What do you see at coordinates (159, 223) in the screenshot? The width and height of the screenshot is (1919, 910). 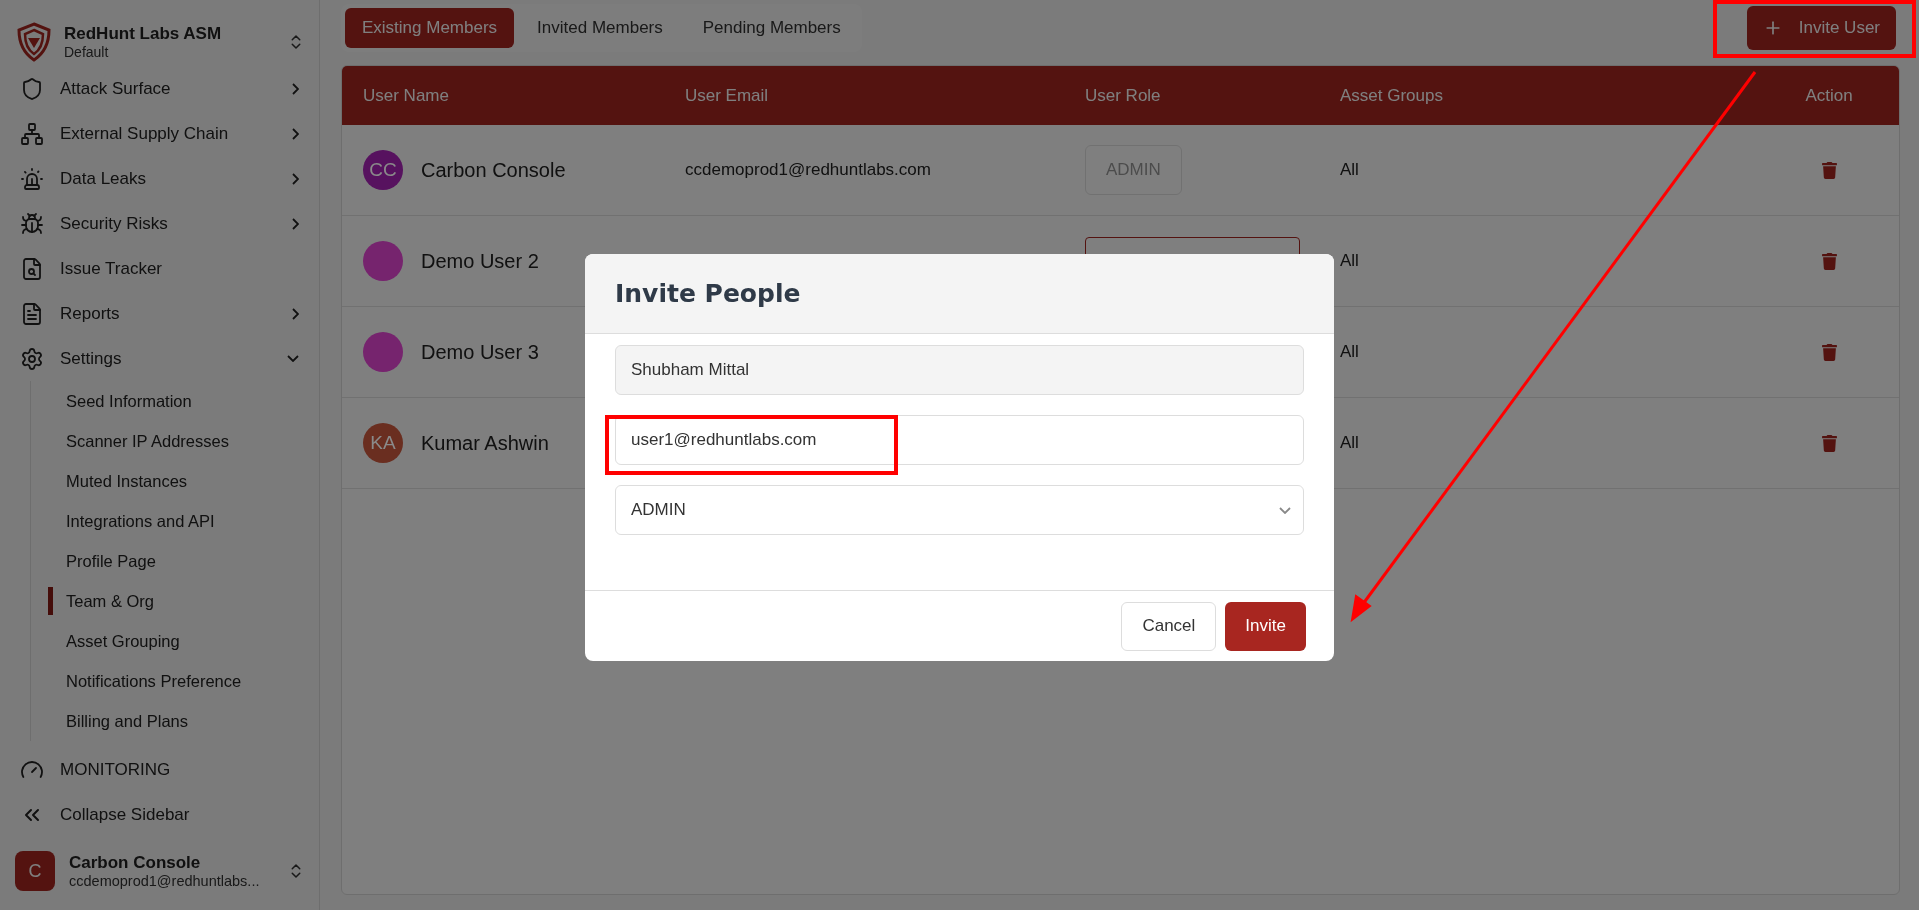 I see `nav-item: Security Risks` at bounding box center [159, 223].